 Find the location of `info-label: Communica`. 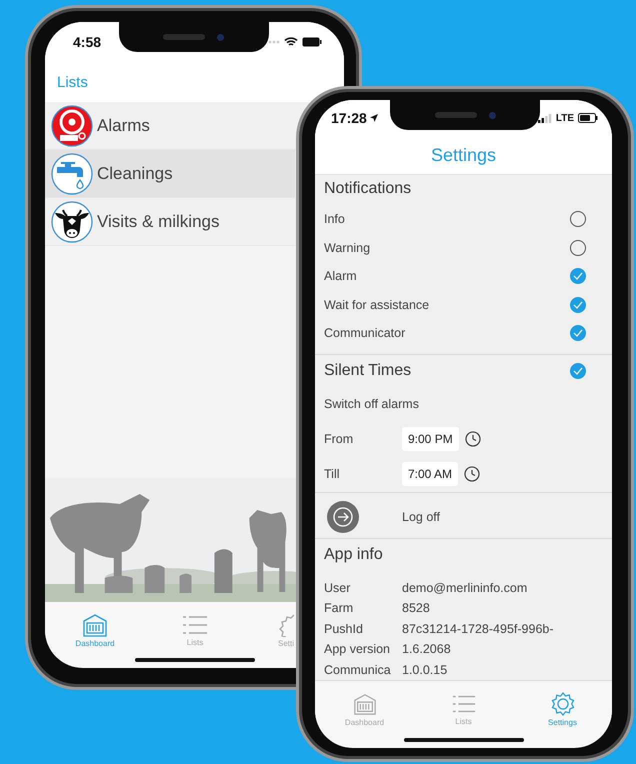

info-label: Communica is located at coordinates (358, 669).